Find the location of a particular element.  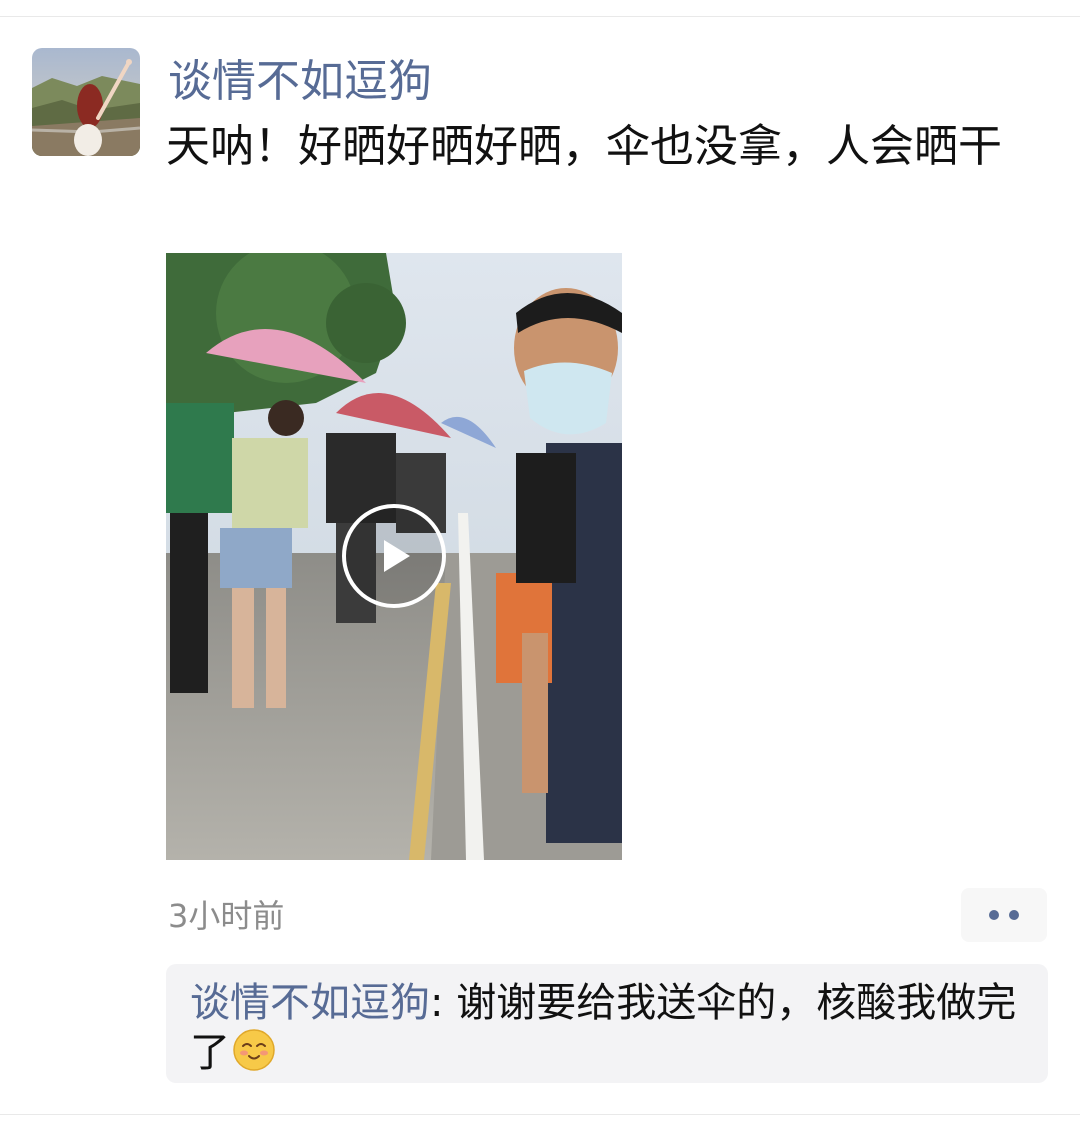

more-button is located at coordinates (1004, 915).